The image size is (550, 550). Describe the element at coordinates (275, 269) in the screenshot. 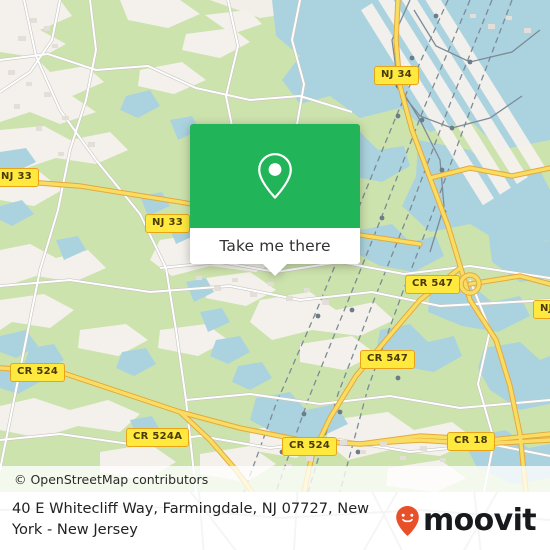

I see `popup-pointer-tail` at that location.